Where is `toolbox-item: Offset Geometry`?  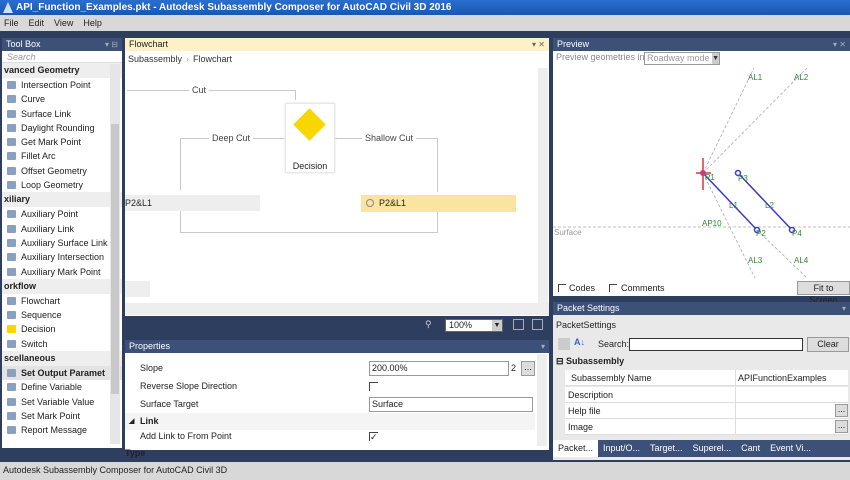 toolbox-item: Offset Geometry is located at coordinates (62, 171).